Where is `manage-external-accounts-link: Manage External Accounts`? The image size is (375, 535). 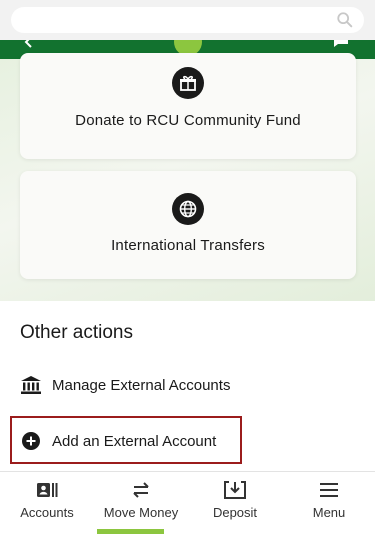
manage-external-accounts-link: Manage External Accounts is located at coordinates (125, 385).